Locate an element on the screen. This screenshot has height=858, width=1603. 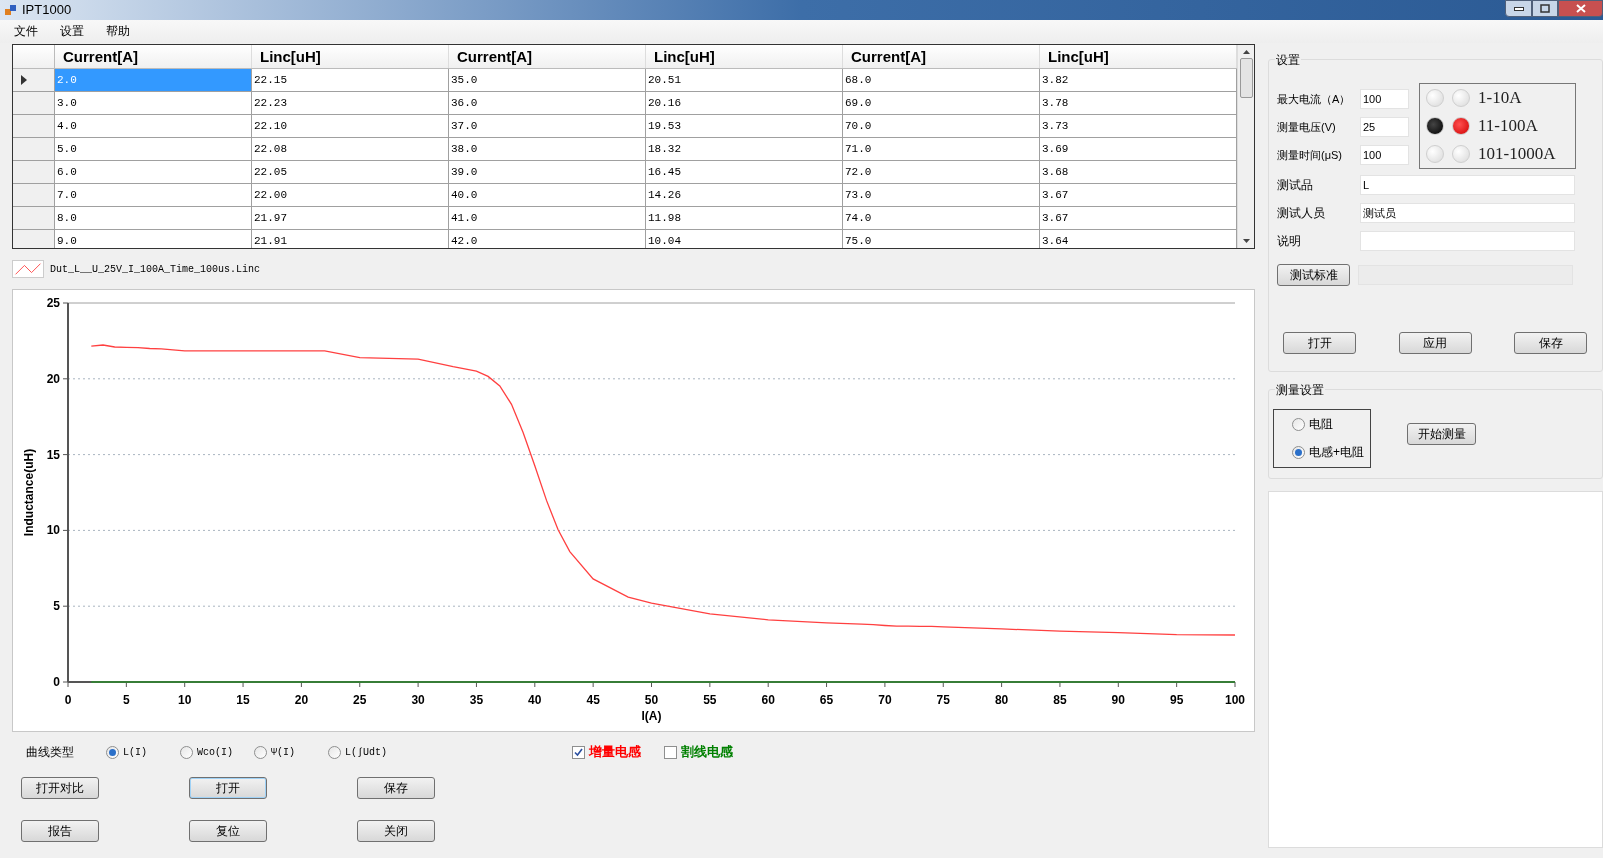
settings-button: 打开 is located at coordinates (1319, 343).